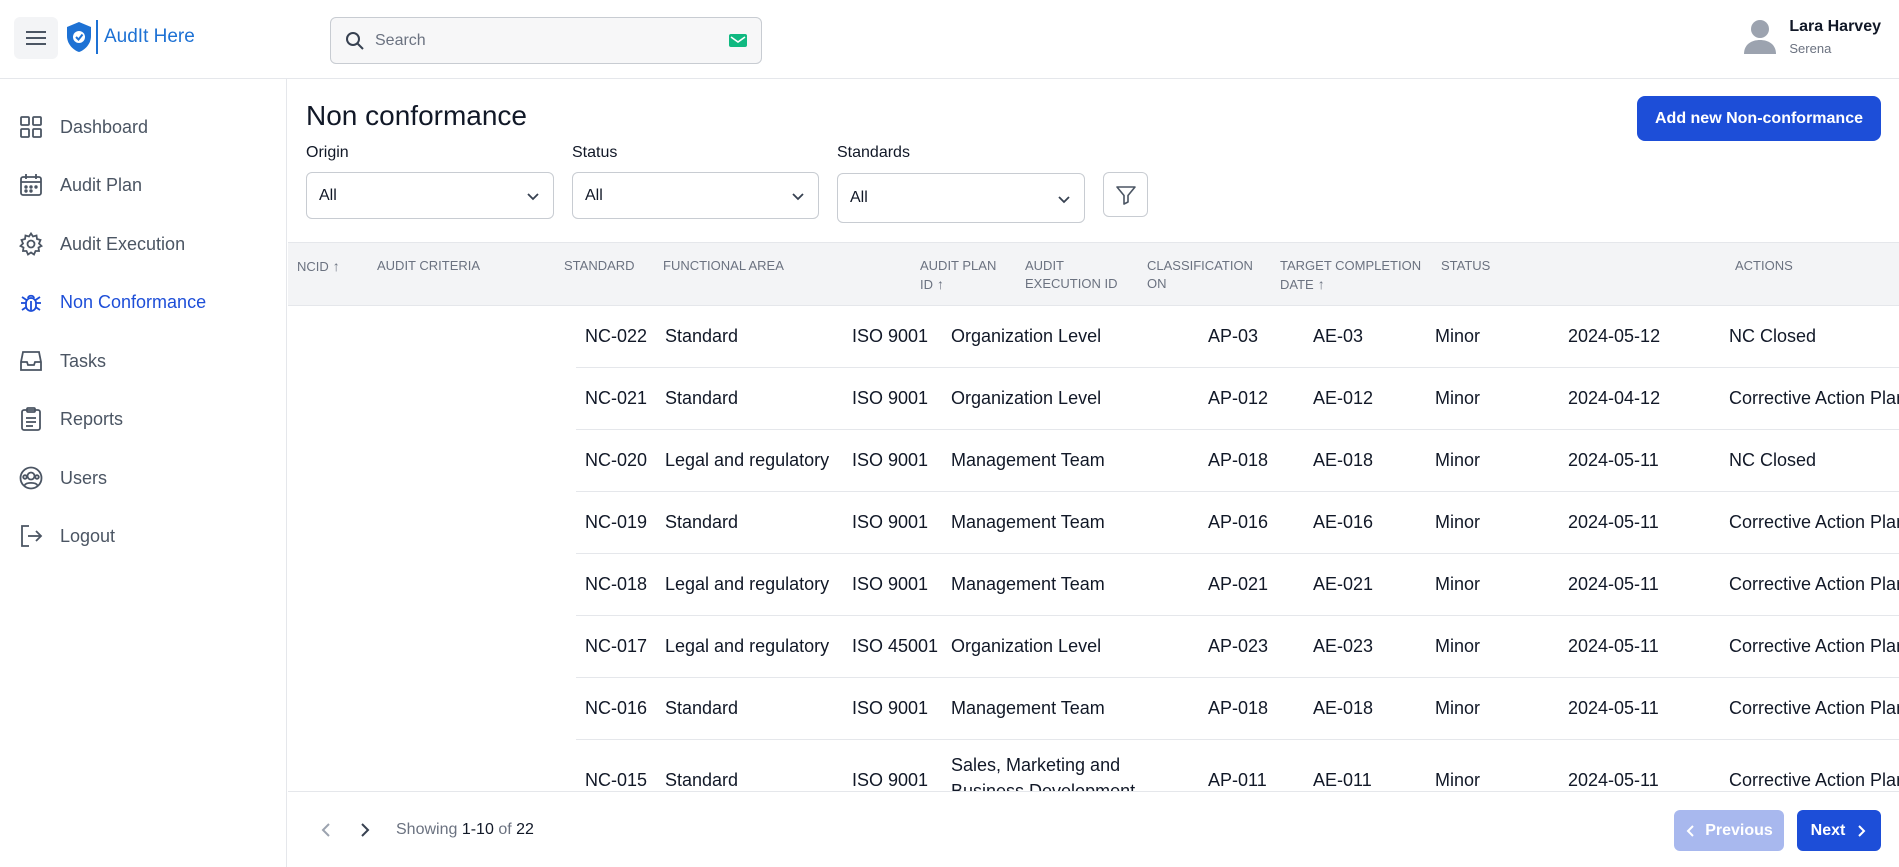 This screenshot has width=1899, height=867. Describe the element at coordinates (31, 244) in the screenshot. I see `gear-icon` at that location.